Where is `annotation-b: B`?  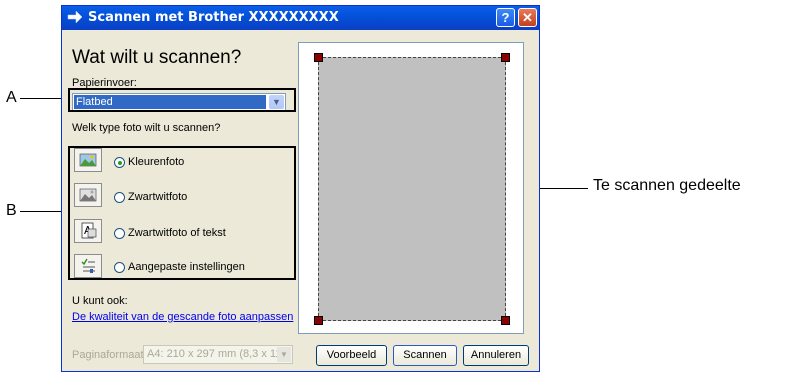
annotation-b: B is located at coordinates (11, 210).